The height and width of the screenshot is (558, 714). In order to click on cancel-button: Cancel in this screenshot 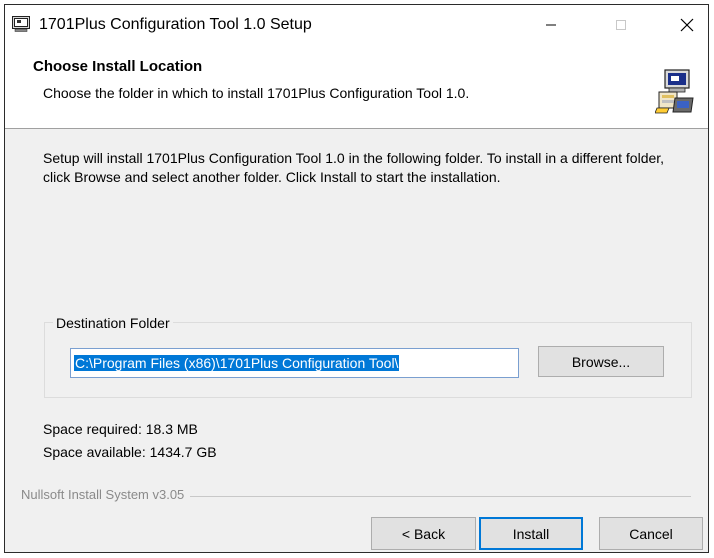, I will do `click(651, 533)`.